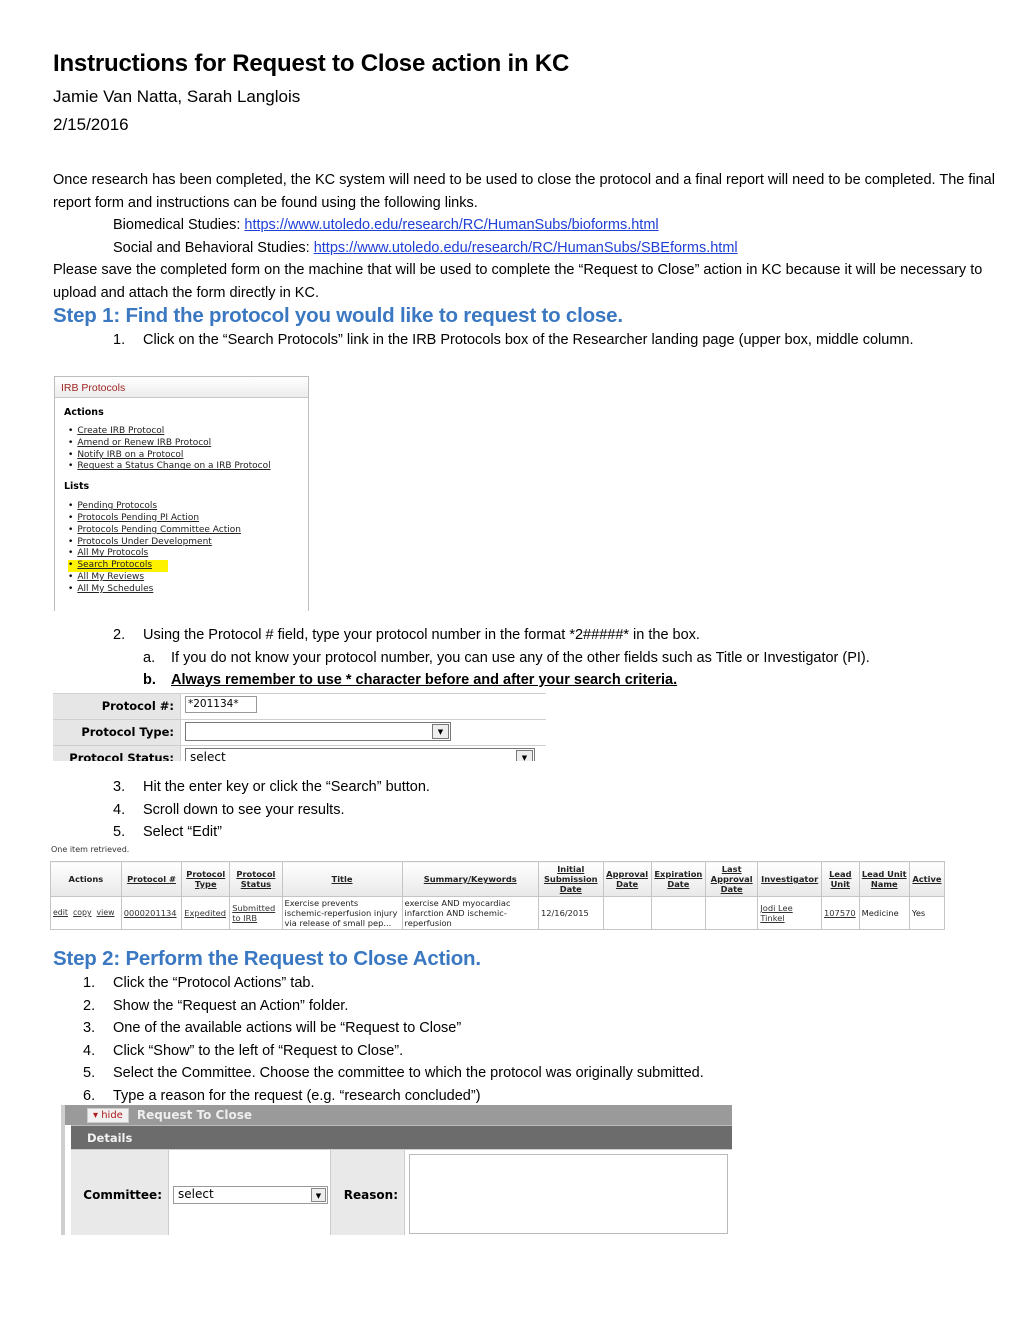  What do you see at coordinates (568, 1194) in the screenshot?
I see `reason-textarea` at bounding box center [568, 1194].